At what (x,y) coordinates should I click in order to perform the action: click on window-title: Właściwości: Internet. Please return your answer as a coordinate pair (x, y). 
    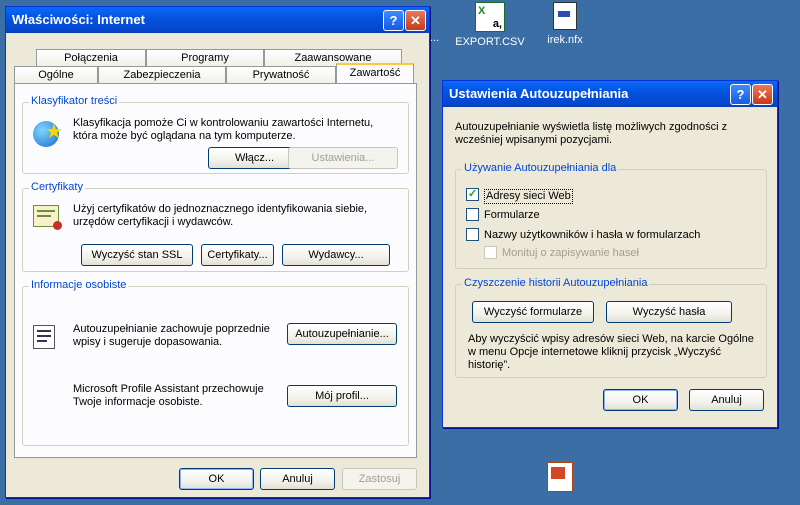
    Looking at the image, I should click on (78, 19).